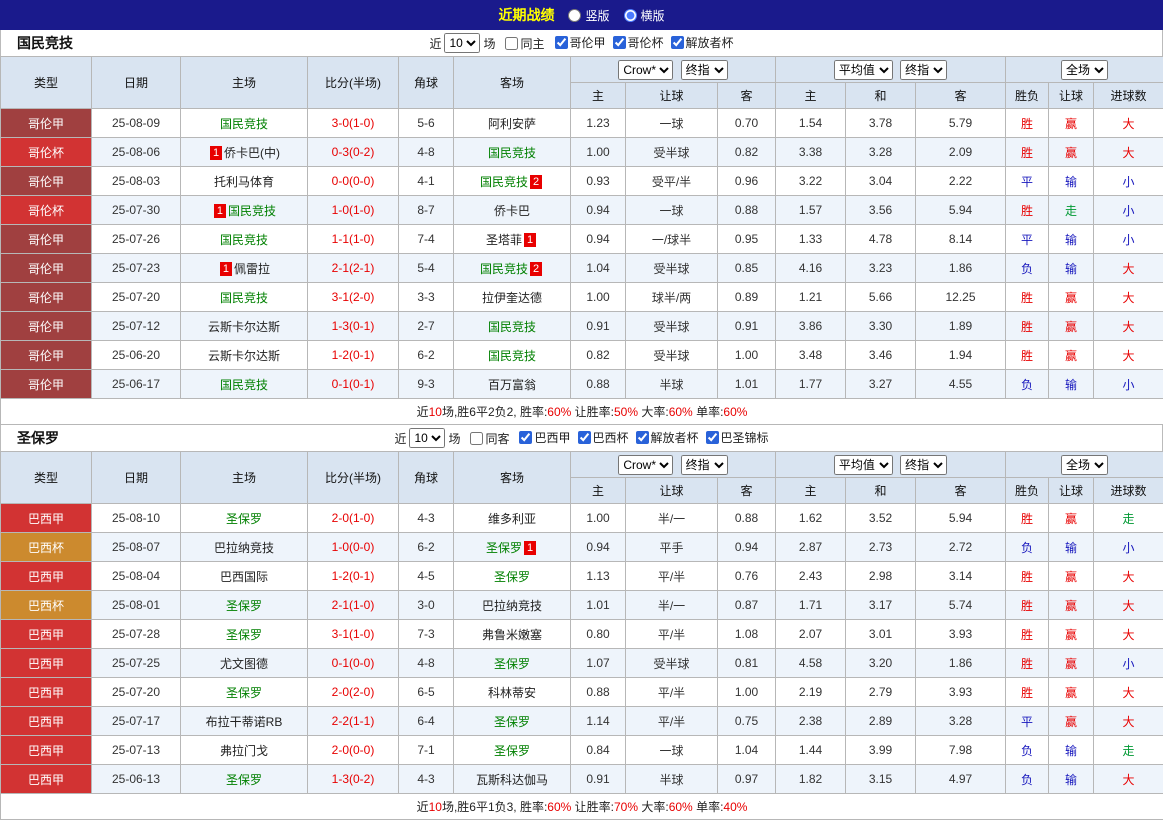  I want to click on opponent-team-name: 尤文图德, so click(244, 664).